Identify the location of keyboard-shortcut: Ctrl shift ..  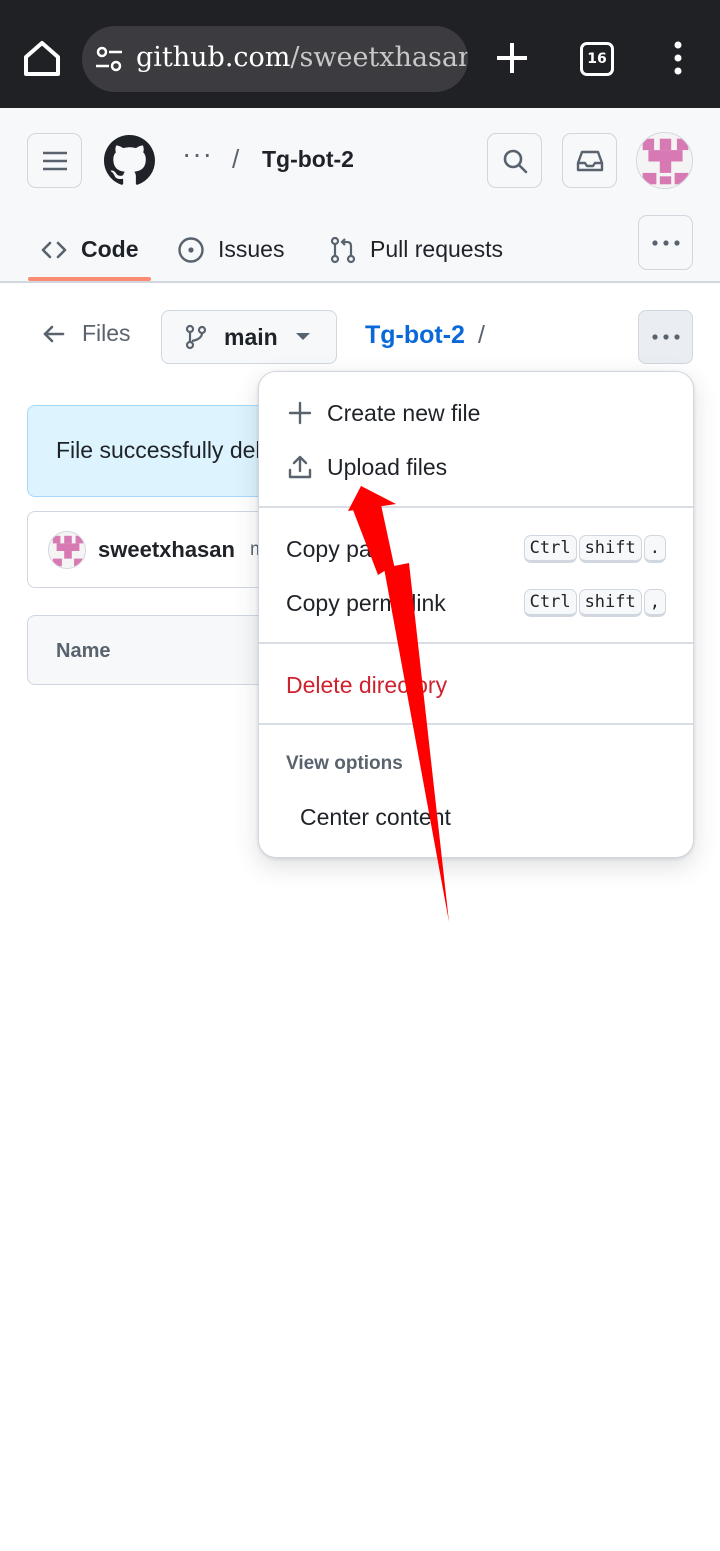
(594, 549).